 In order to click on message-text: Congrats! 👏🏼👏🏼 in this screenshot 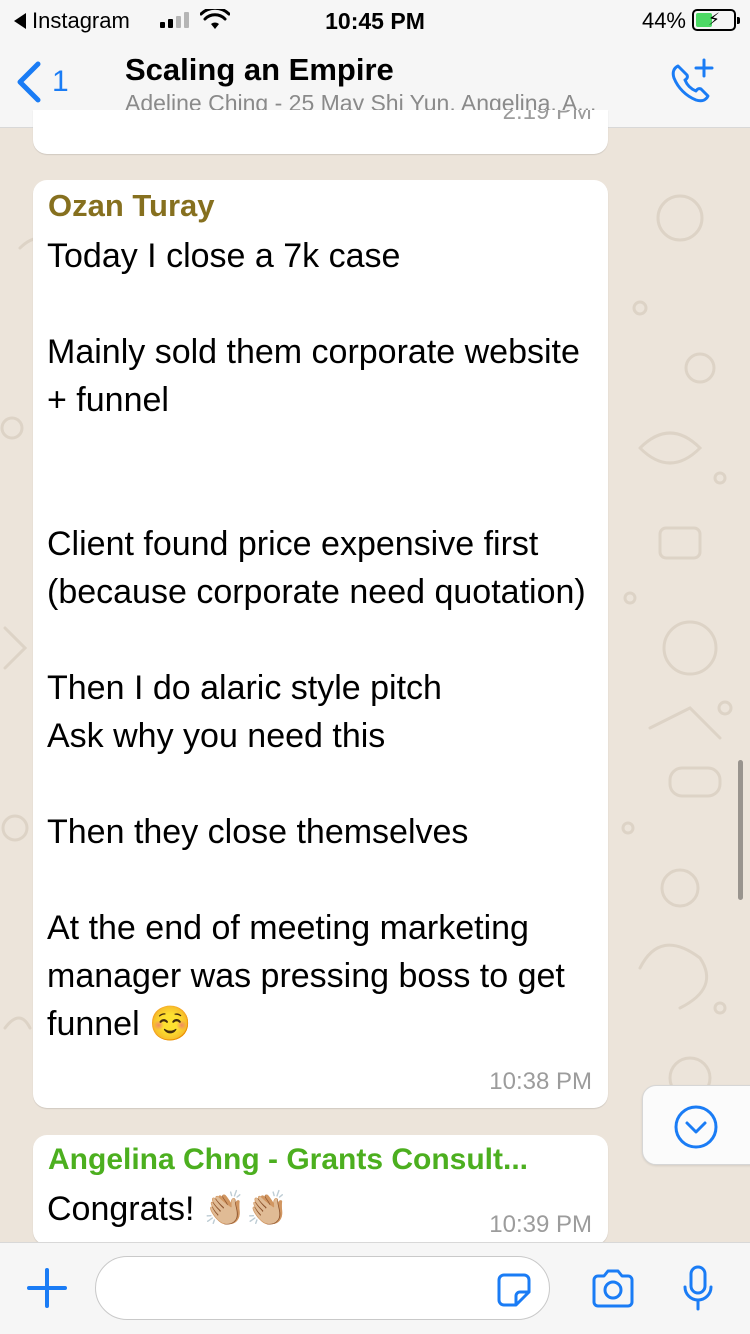, I will do `click(168, 1209)`.